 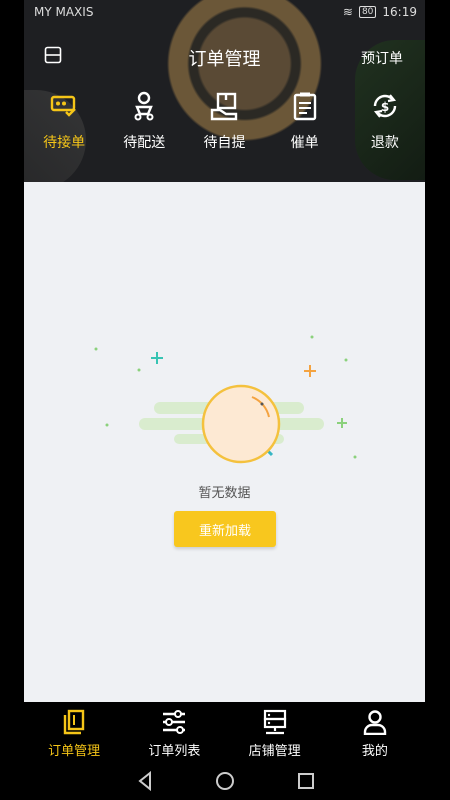 What do you see at coordinates (174, 722) in the screenshot?
I see `order-list-icon` at bounding box center [174, 722].